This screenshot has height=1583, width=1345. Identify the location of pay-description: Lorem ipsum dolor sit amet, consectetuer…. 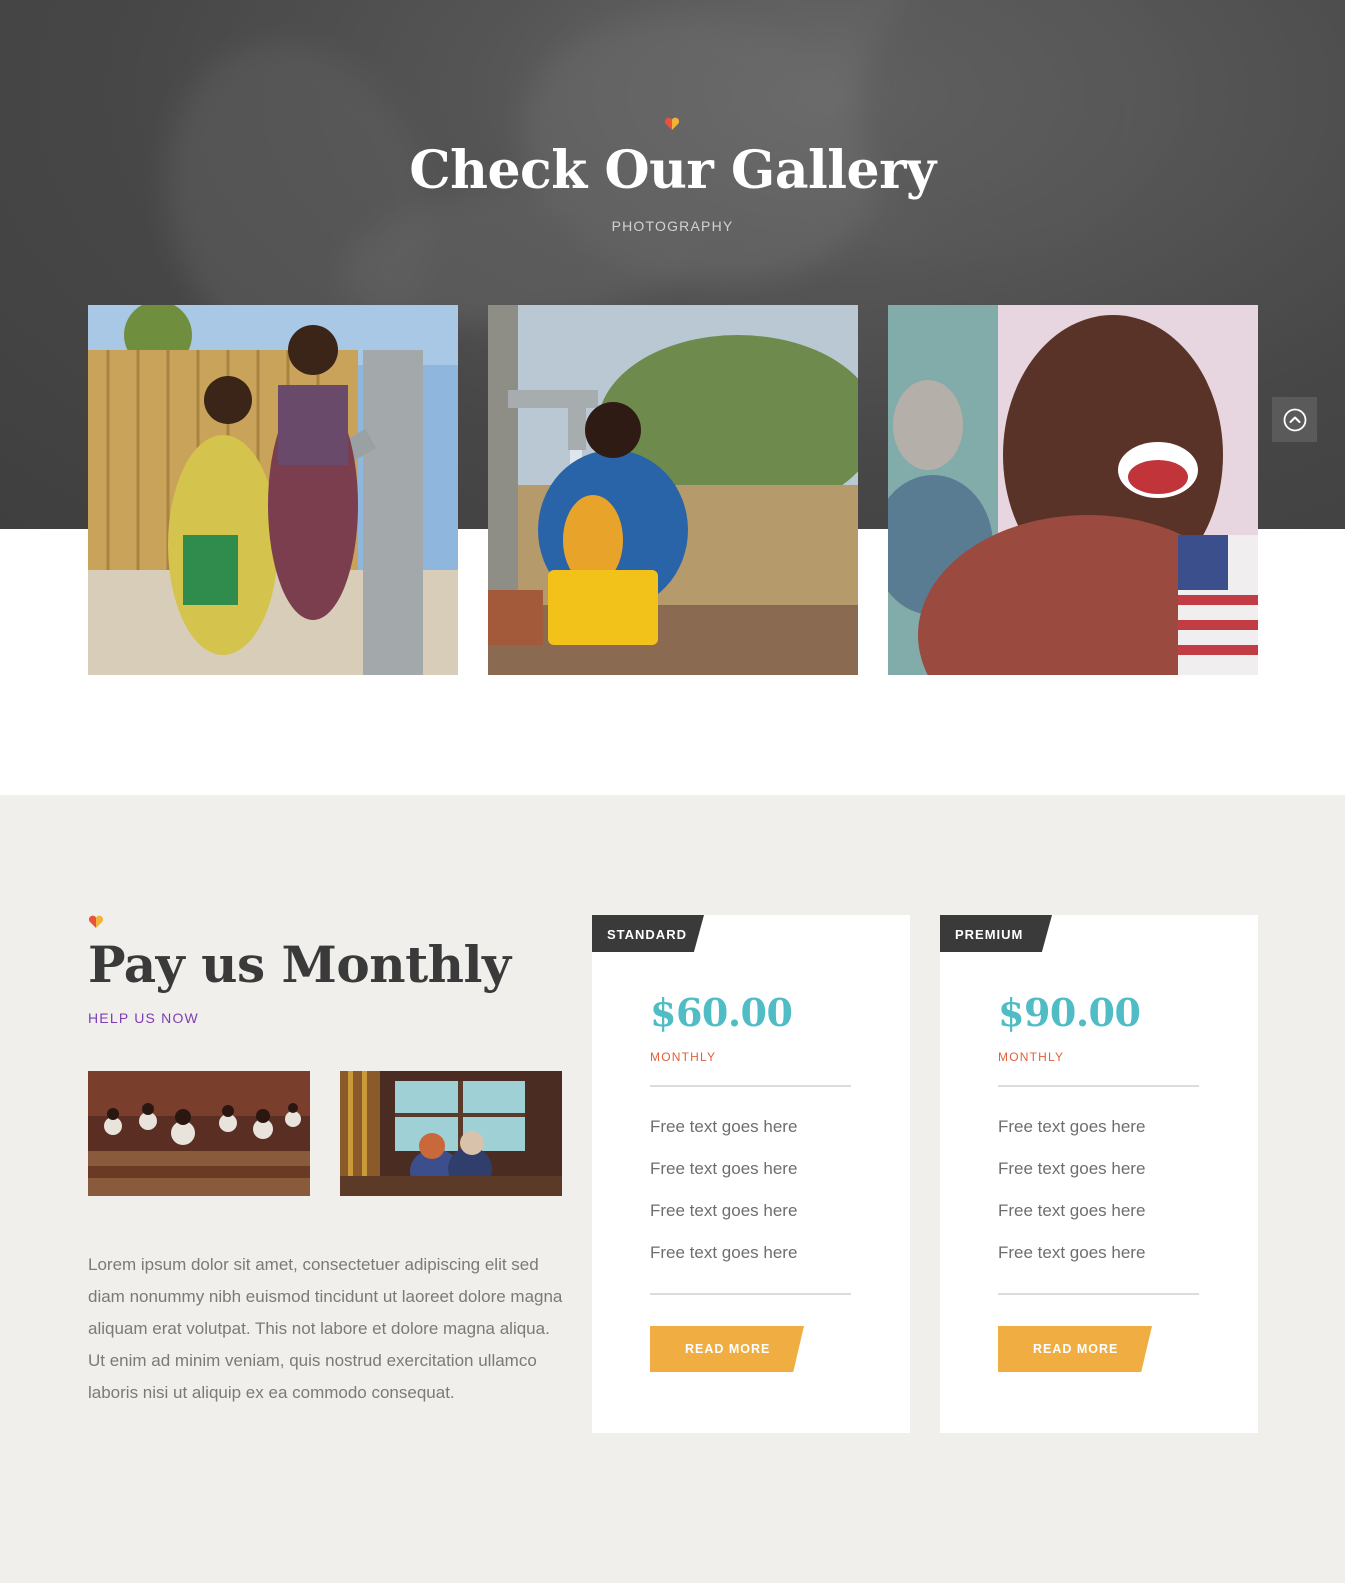
(325, 1328).